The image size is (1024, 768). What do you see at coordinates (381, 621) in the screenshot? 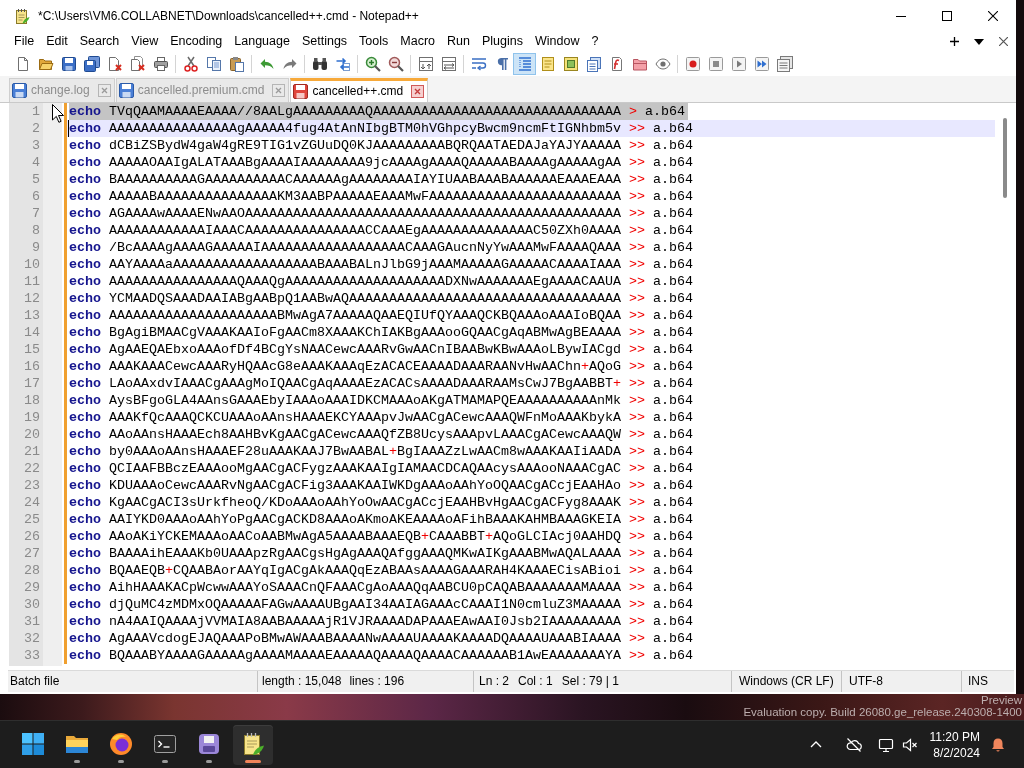
I see `code-line: echo nA4AAIQAAAAjVVMAIA8AABAAAAAjR1VJRAAAADAPAAAEAwAAI0Jsb2IAAAAAAAAA >> a.b64` at bounding box center [381, 621].